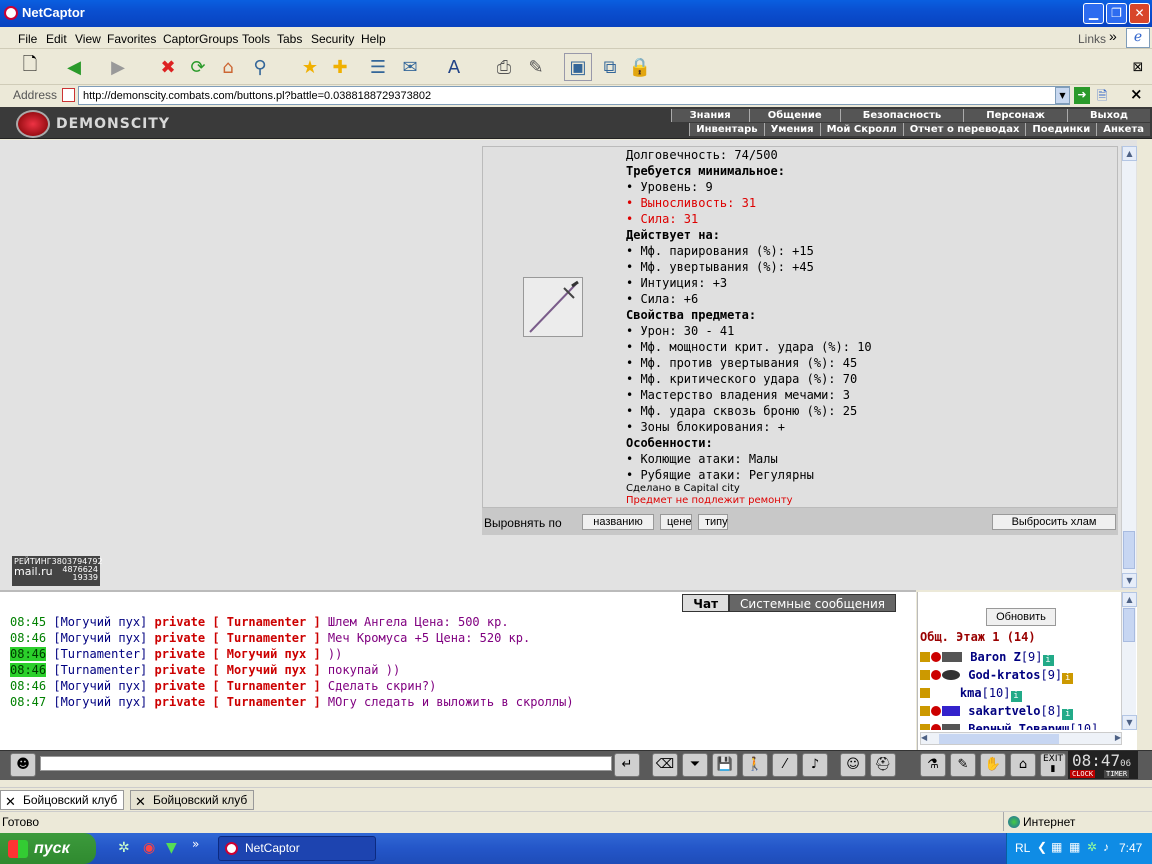 The height and width of the screenshot is (864, 1152). Describe the element at coordinates (1103, 765) in the screenshot. I see `game-clock: 08:4706 CLOCK TIMER` at that location.